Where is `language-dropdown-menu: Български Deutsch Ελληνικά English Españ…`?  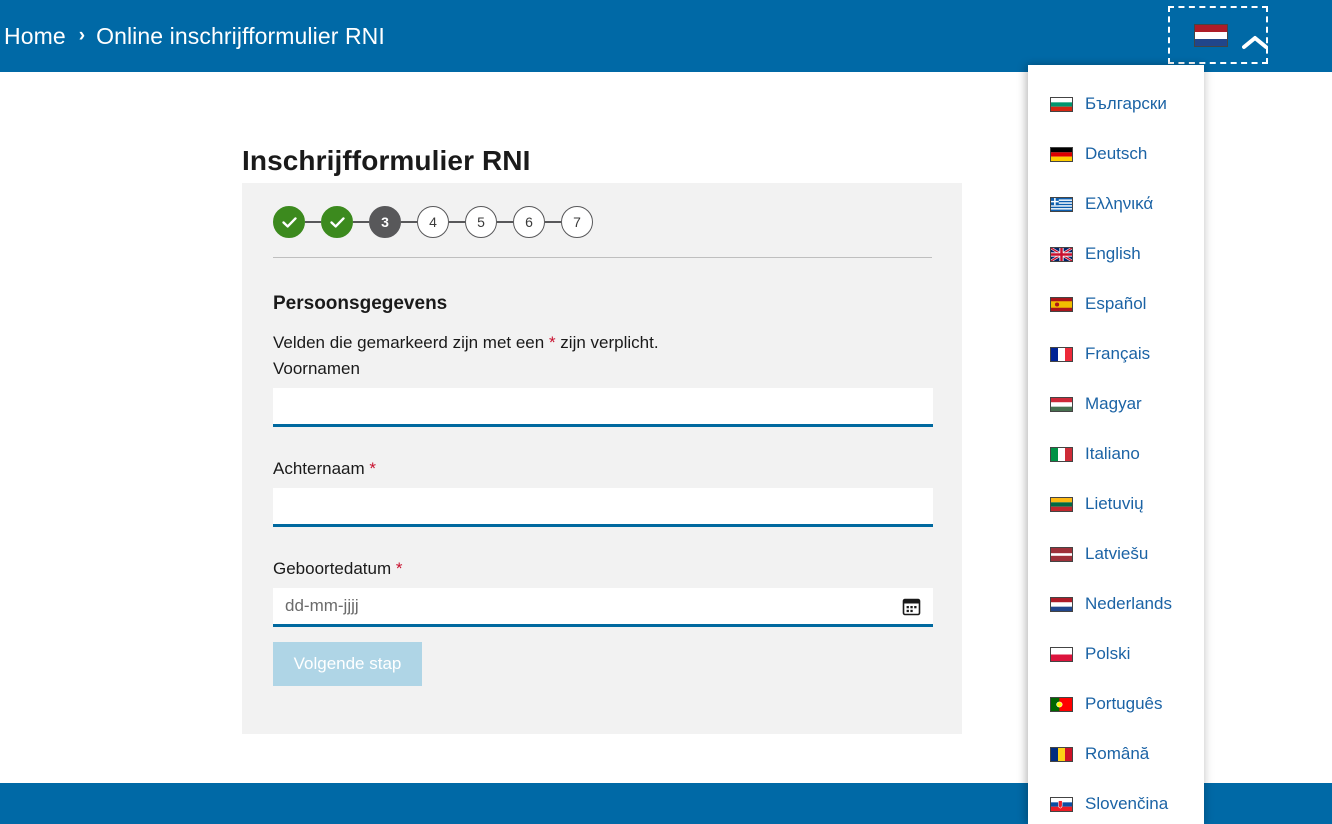 language-dropdown-menu: Български Deutsch Ελληνικά English Españ… is located at coordinates (1116, 444).